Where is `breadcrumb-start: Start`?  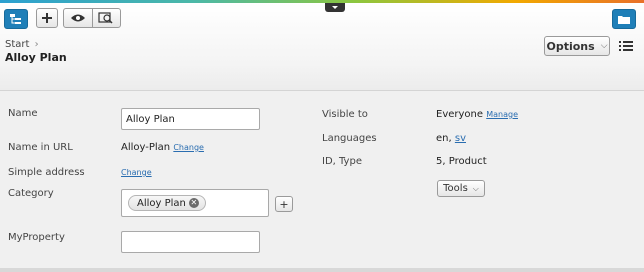 breadcrumb-start: Start is located at coordinates (17, 44).